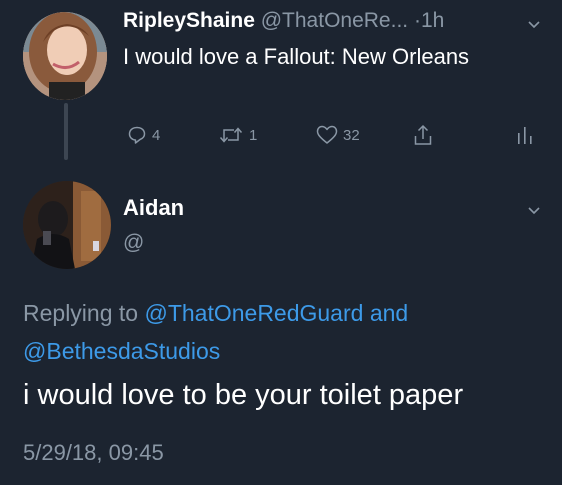 This screenshot has width=562, height=485. What do you see at coordinates (253, 135) in the screenshot?
I see `retweet-count: 1` at bounding box center [253, 135].